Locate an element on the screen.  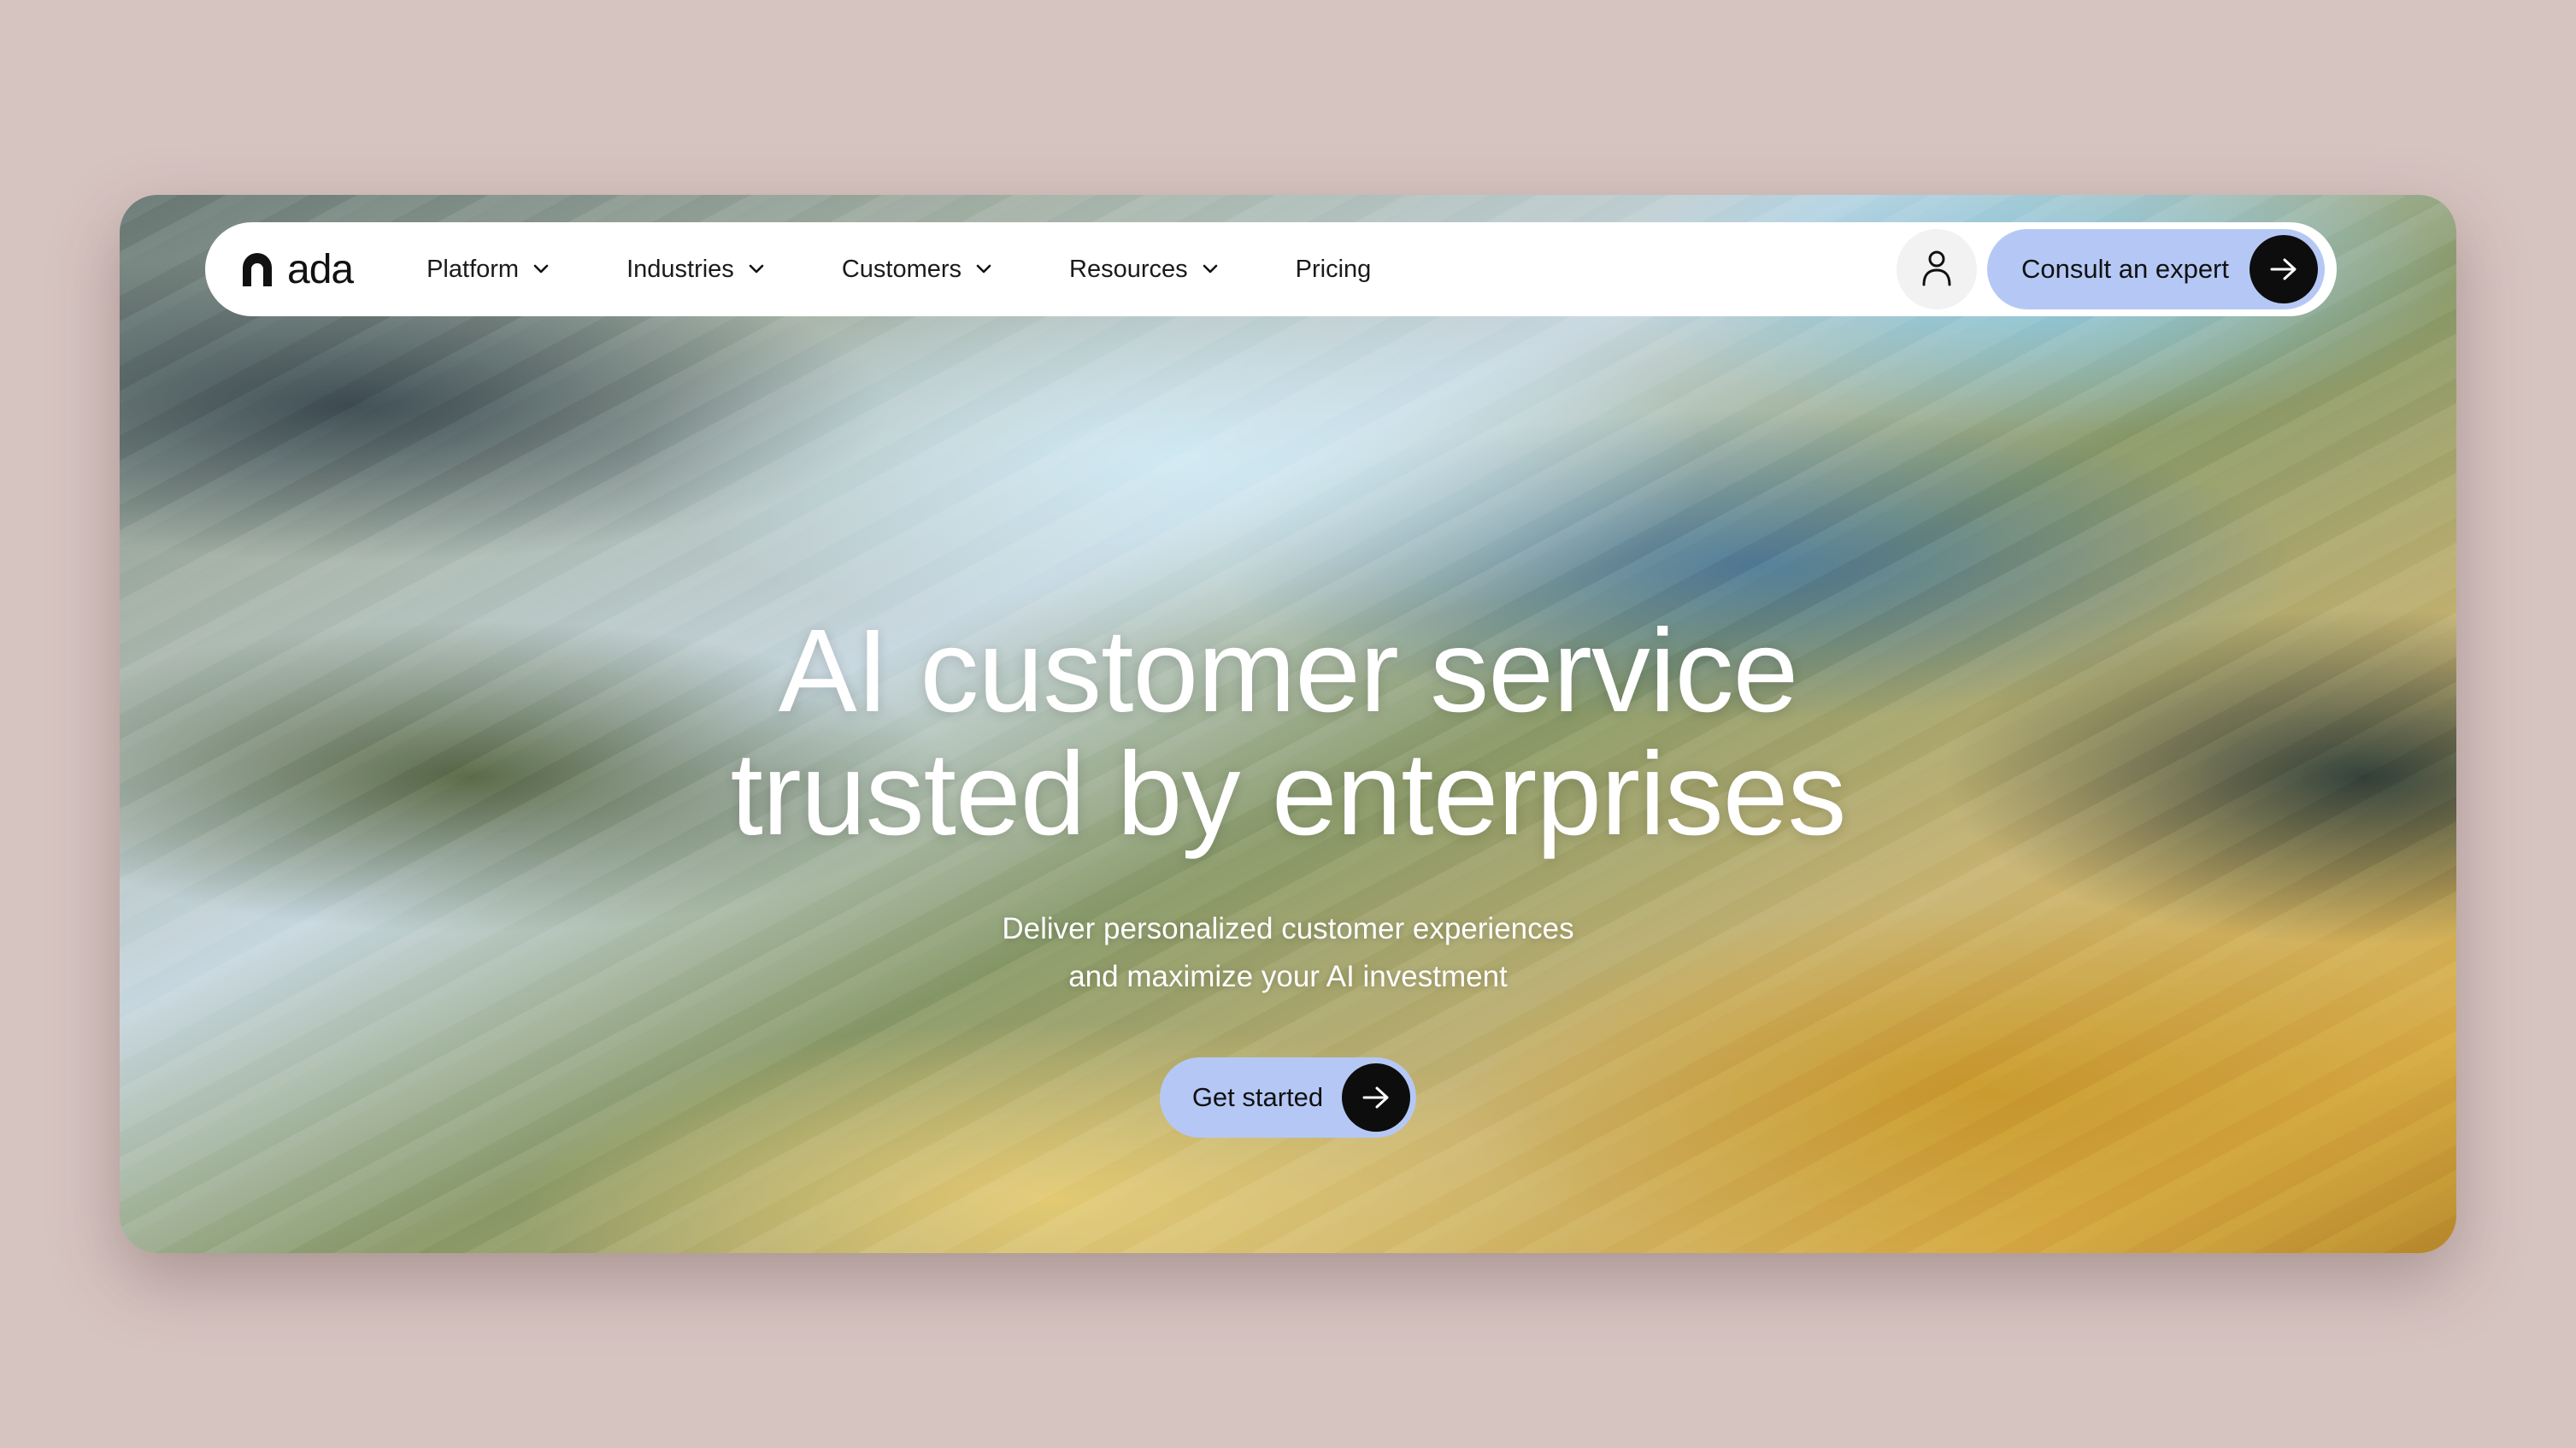
nav-item-label: Pricing is located at coordinates (1333, 269).